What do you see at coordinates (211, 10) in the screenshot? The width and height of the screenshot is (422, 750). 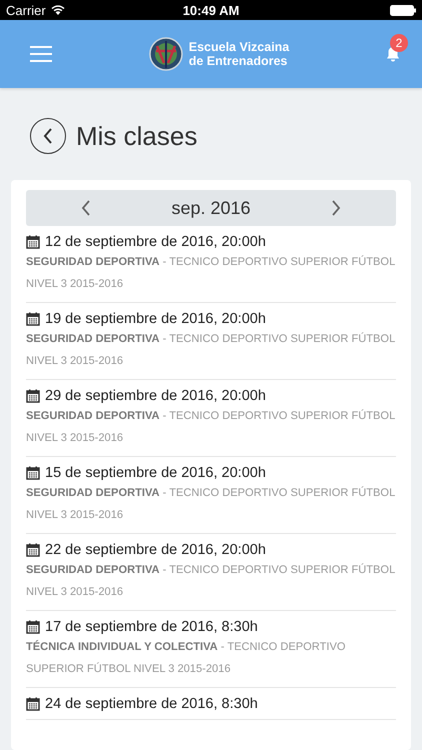 I see `clock-time: 10:49 AM` at bounding box center [211, 10].